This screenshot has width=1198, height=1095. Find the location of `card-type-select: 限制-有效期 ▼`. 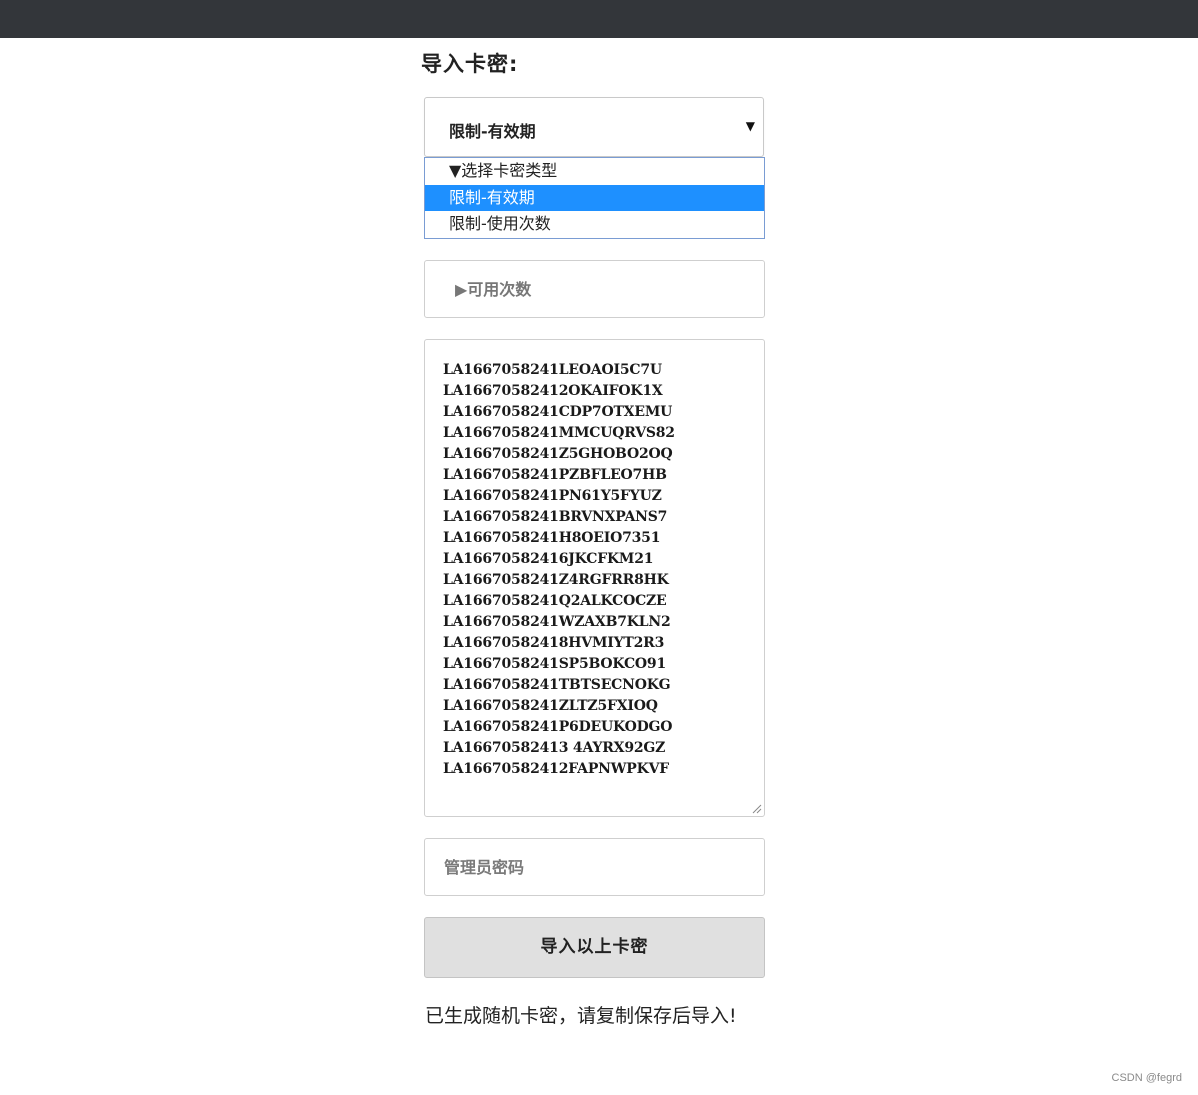

card-type-select: 限制-有效期 ▼ is located at coordinates (594, 127).